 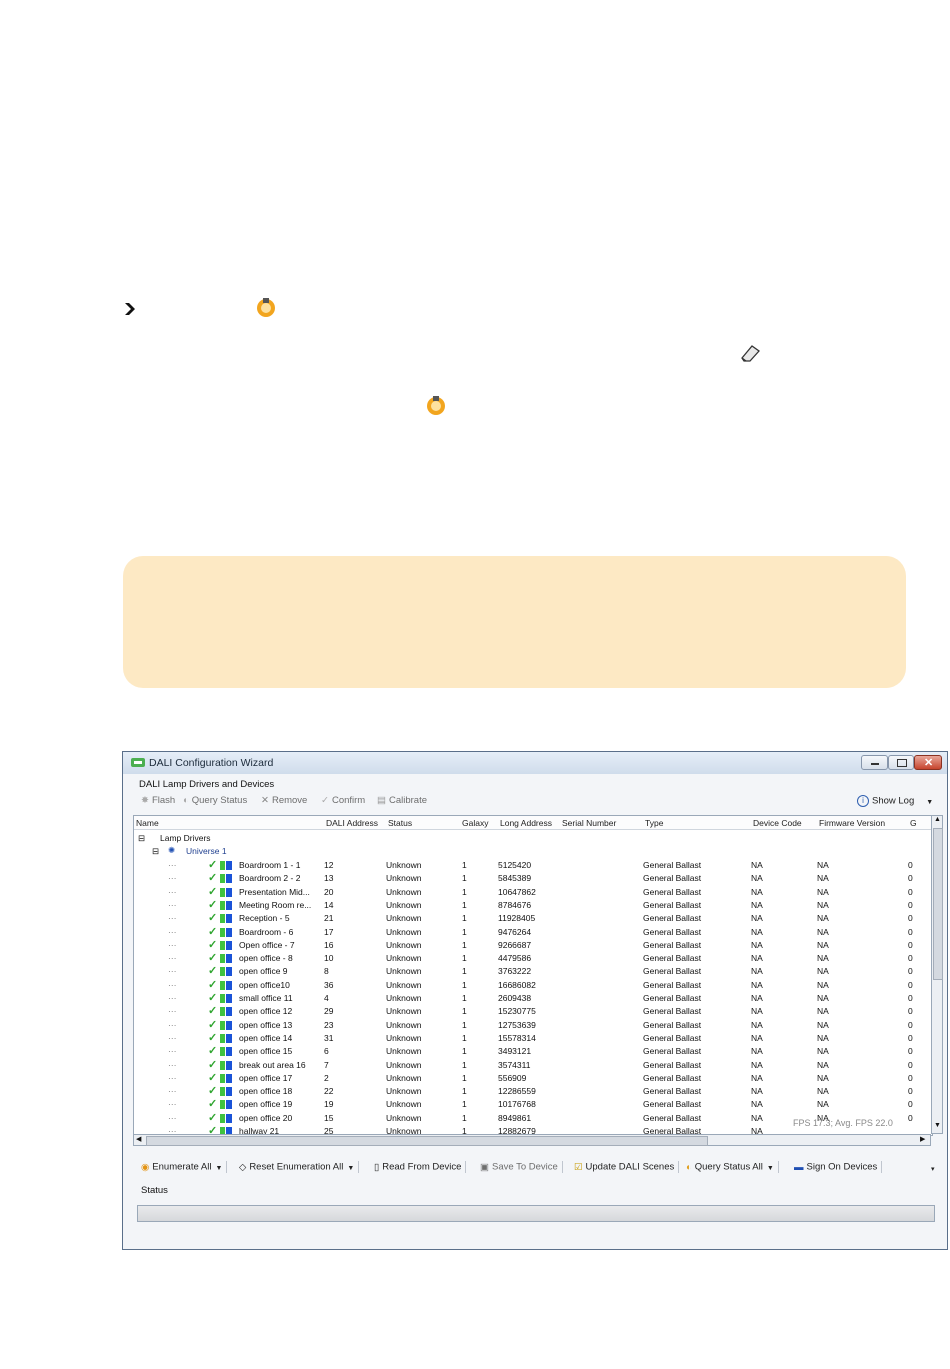 What do you see at coordinates (329, 891) in the screenshot?
I see `cell-dali-address: 20` at bounding box center [329, 891].